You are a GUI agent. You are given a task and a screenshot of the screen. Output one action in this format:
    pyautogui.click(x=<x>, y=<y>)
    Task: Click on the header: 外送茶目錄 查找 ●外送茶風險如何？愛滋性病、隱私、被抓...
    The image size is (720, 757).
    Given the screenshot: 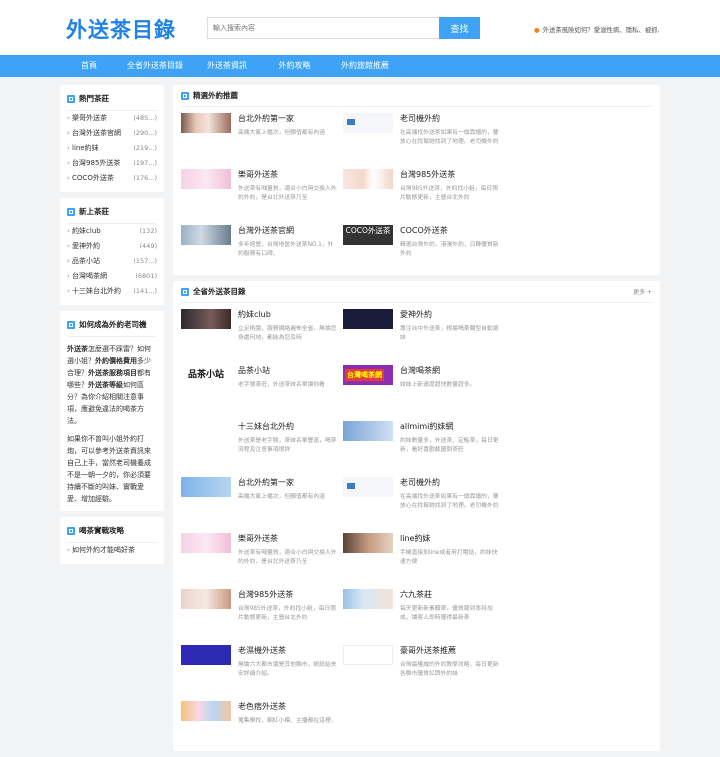 What is the action you would take?
    pyautogui.click(x=360, y=27)
    